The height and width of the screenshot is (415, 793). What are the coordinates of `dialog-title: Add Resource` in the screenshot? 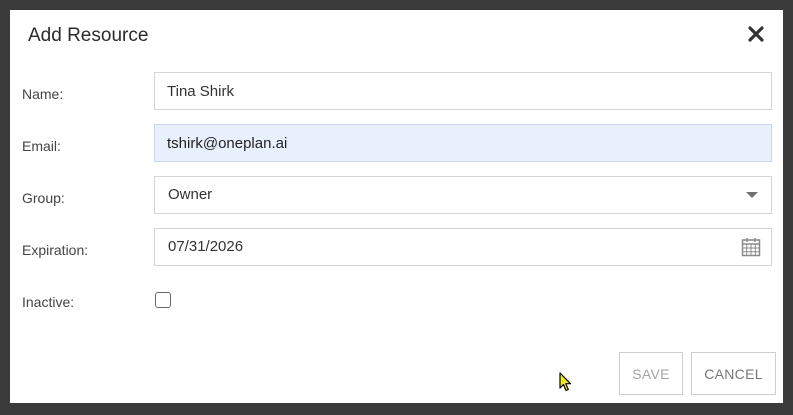 It's located at (88, 35).